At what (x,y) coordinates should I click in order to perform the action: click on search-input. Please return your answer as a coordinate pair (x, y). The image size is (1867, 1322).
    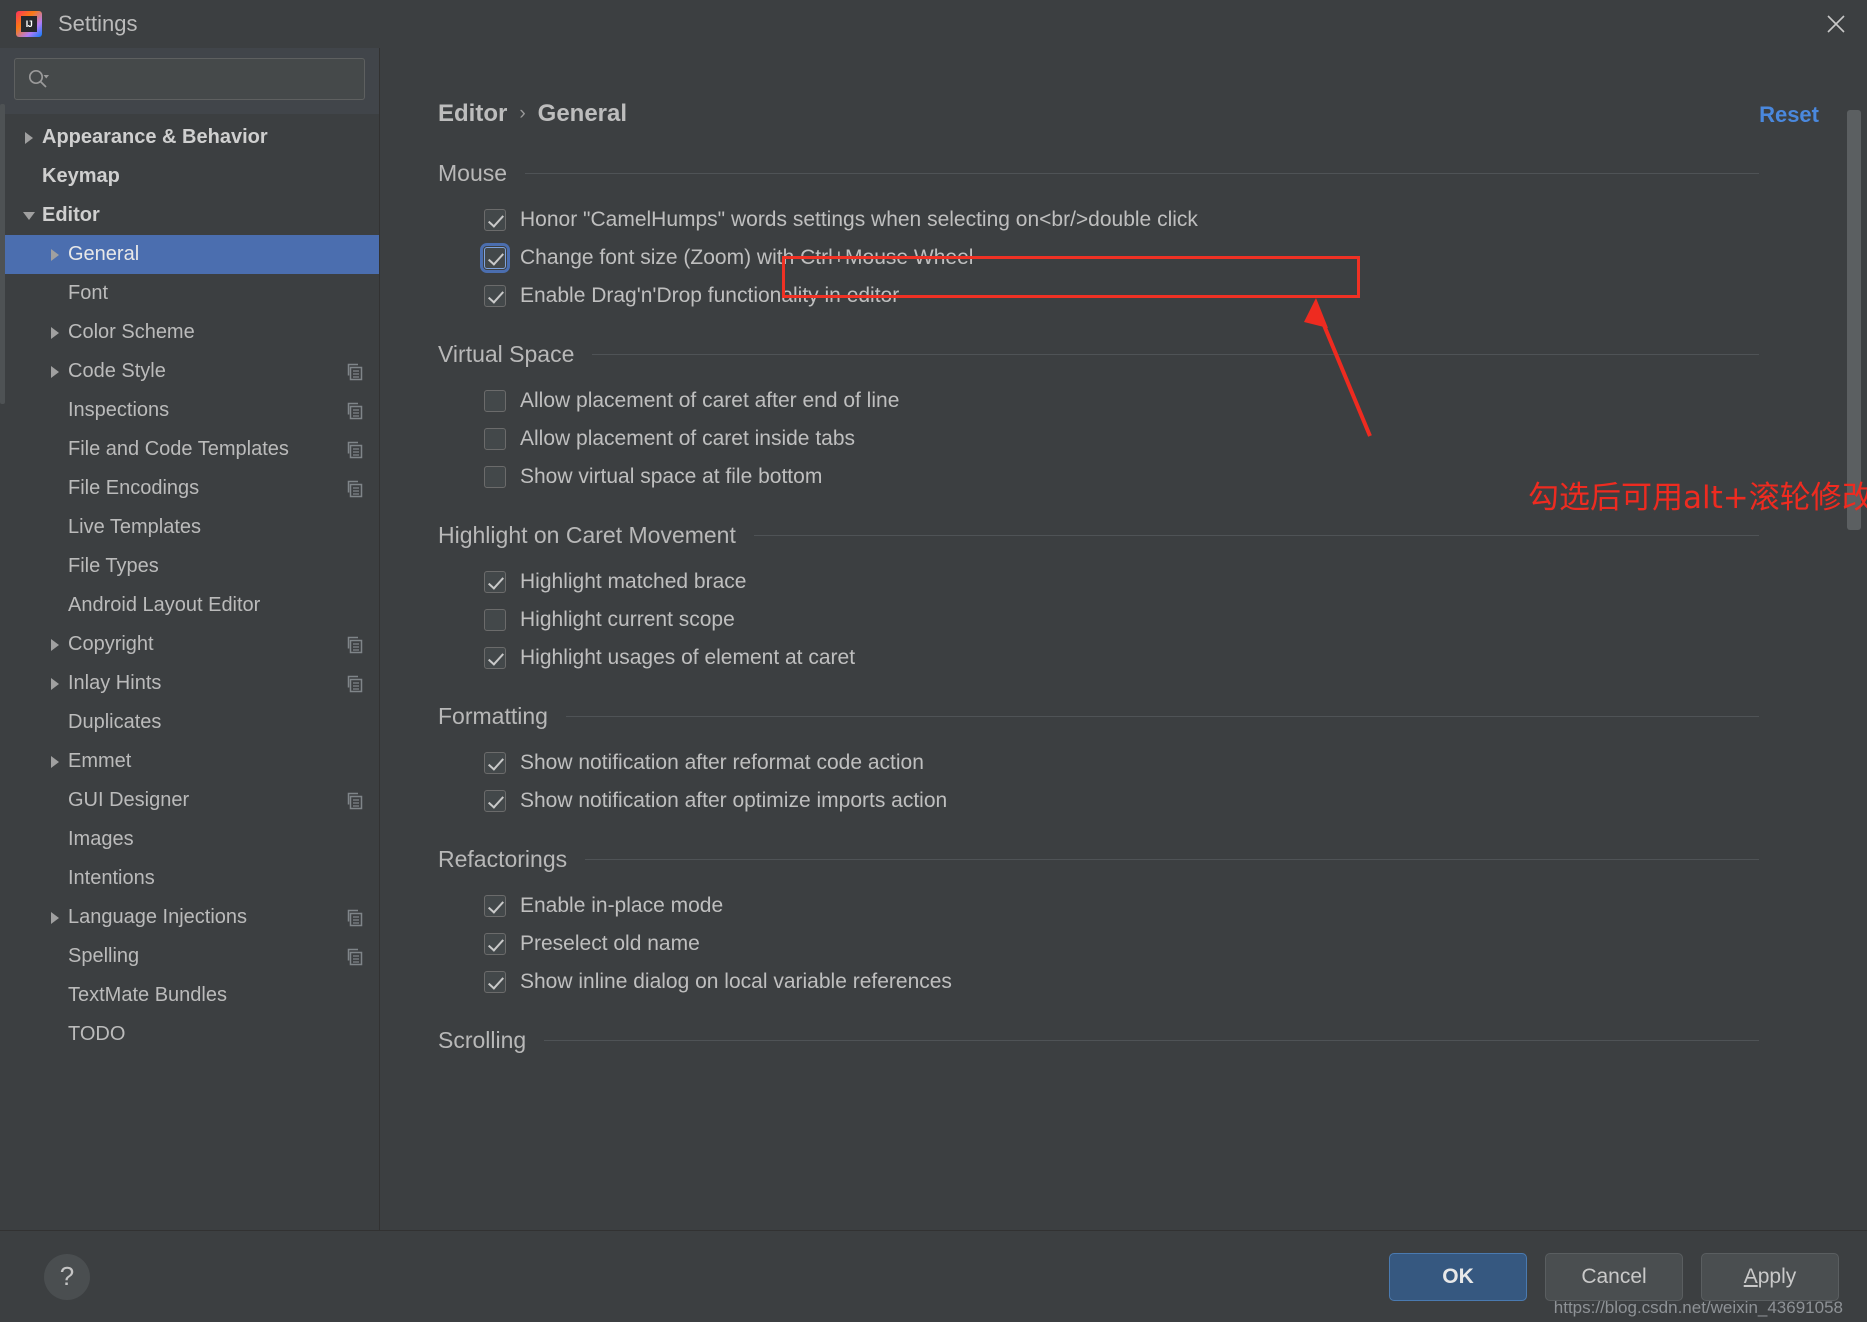
    Looking at the image, I should click on (203, 79).